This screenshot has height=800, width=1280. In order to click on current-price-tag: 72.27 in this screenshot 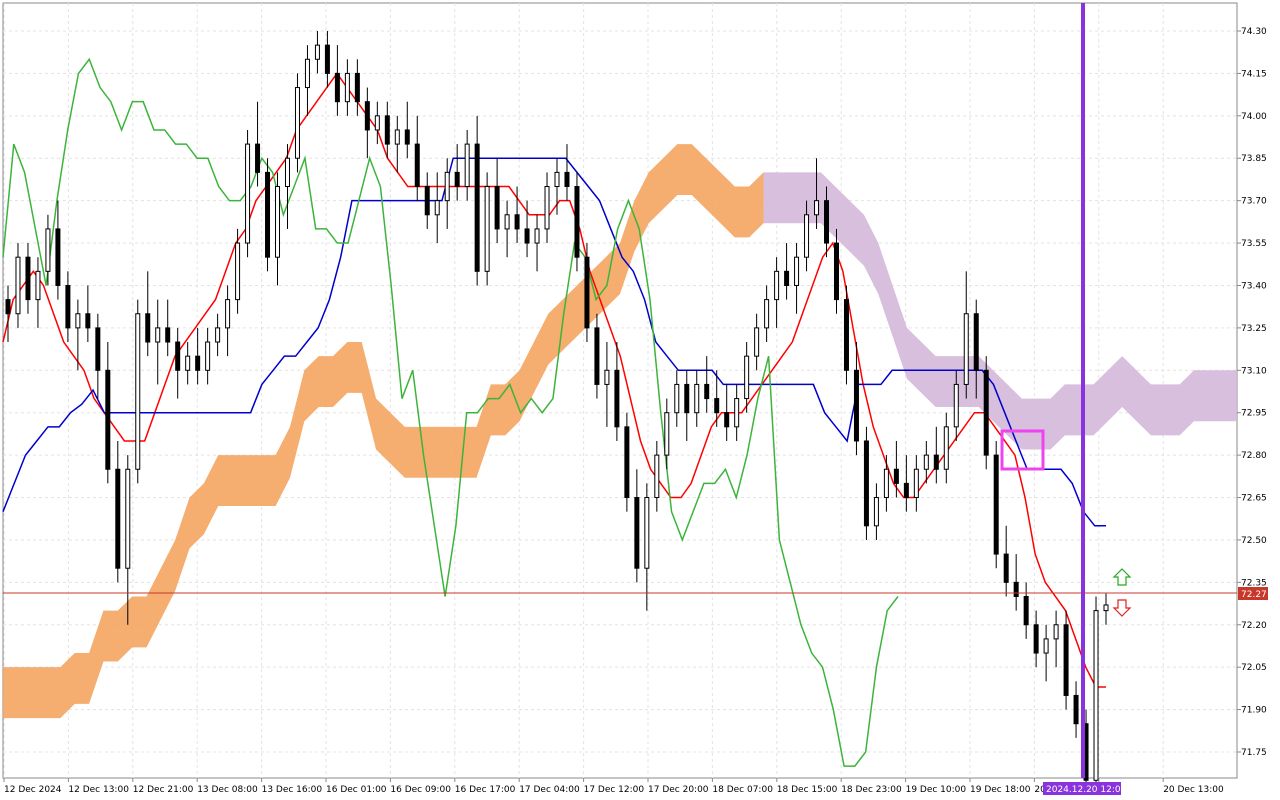, I will do `click(1253, 593)`.